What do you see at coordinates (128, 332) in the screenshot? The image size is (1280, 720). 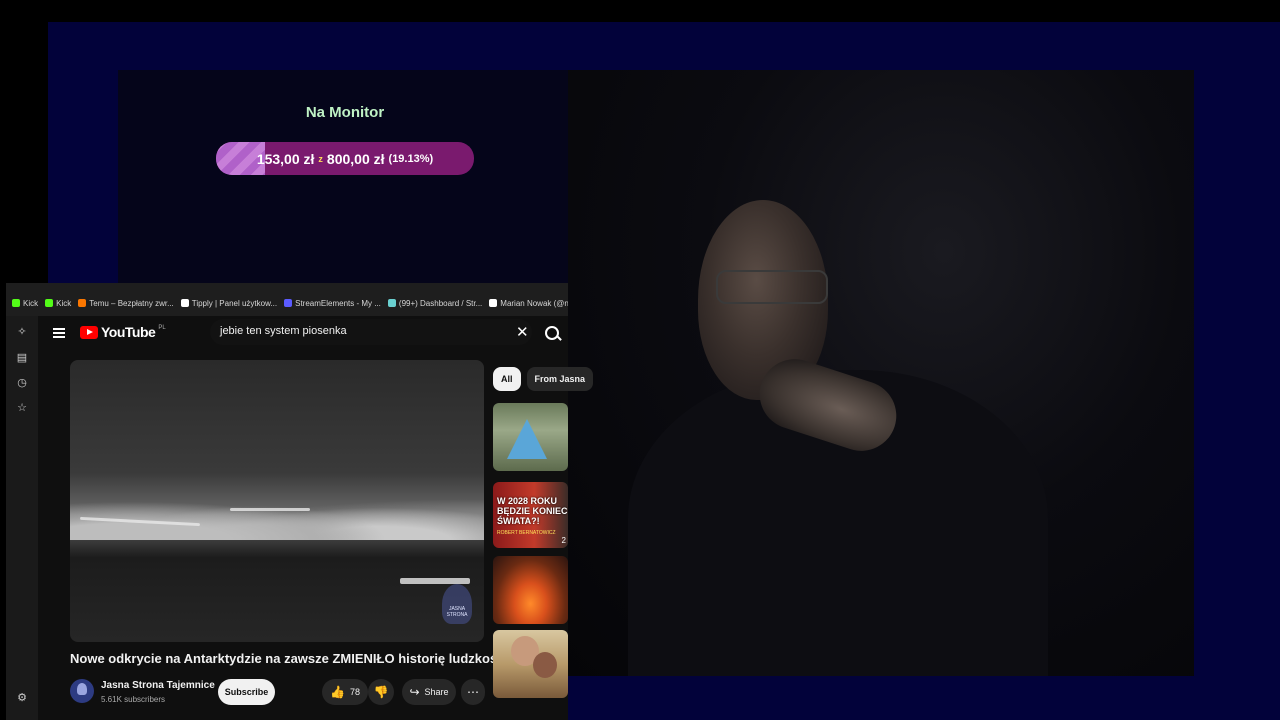 I see `youtube-wordmark: YouTube` at bounding box center [128, 332].